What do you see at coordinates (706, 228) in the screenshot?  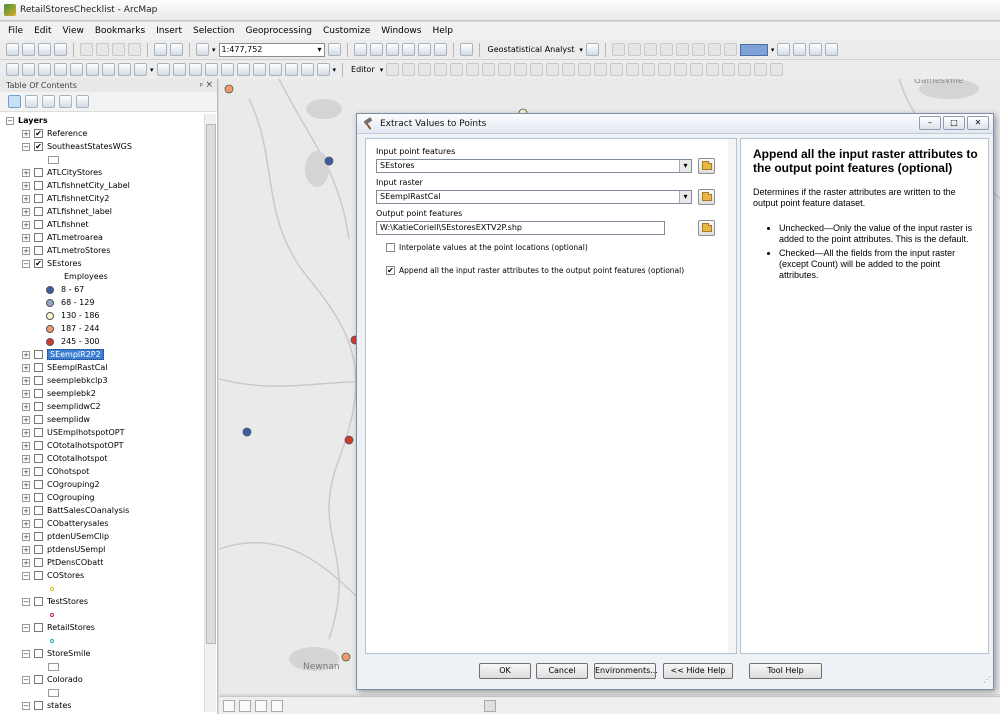 I see `browse-output-button` at bounding box center [706, 228].